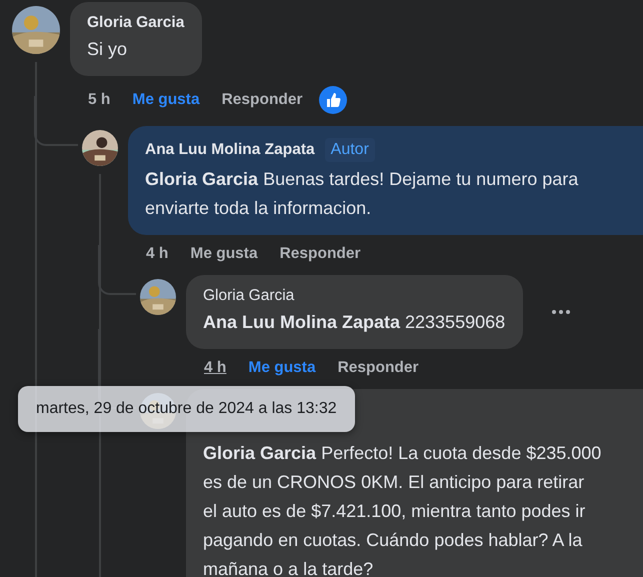  I want to click on comment-text: Gloria Garcia Buenas tardes! Dejame tu numero para enviarte toda la informacion., so click(362, 194).